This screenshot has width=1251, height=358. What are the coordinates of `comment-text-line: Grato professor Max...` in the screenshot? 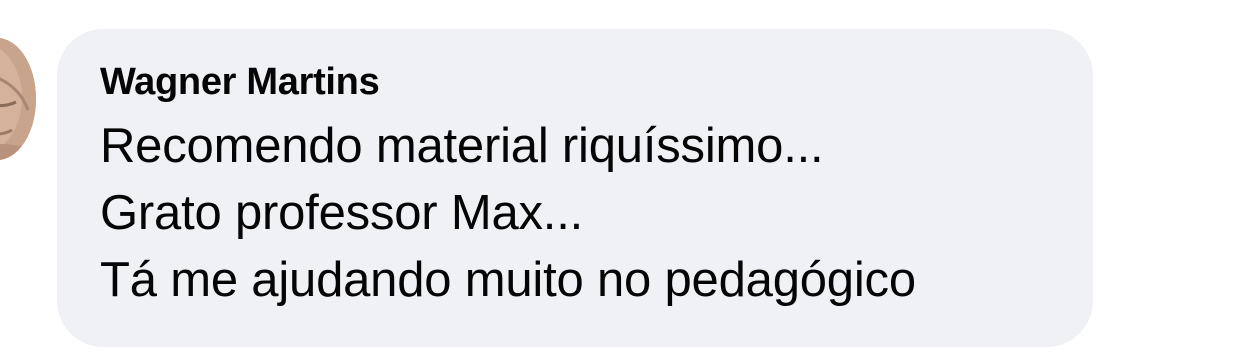 It's located at (342, 213).